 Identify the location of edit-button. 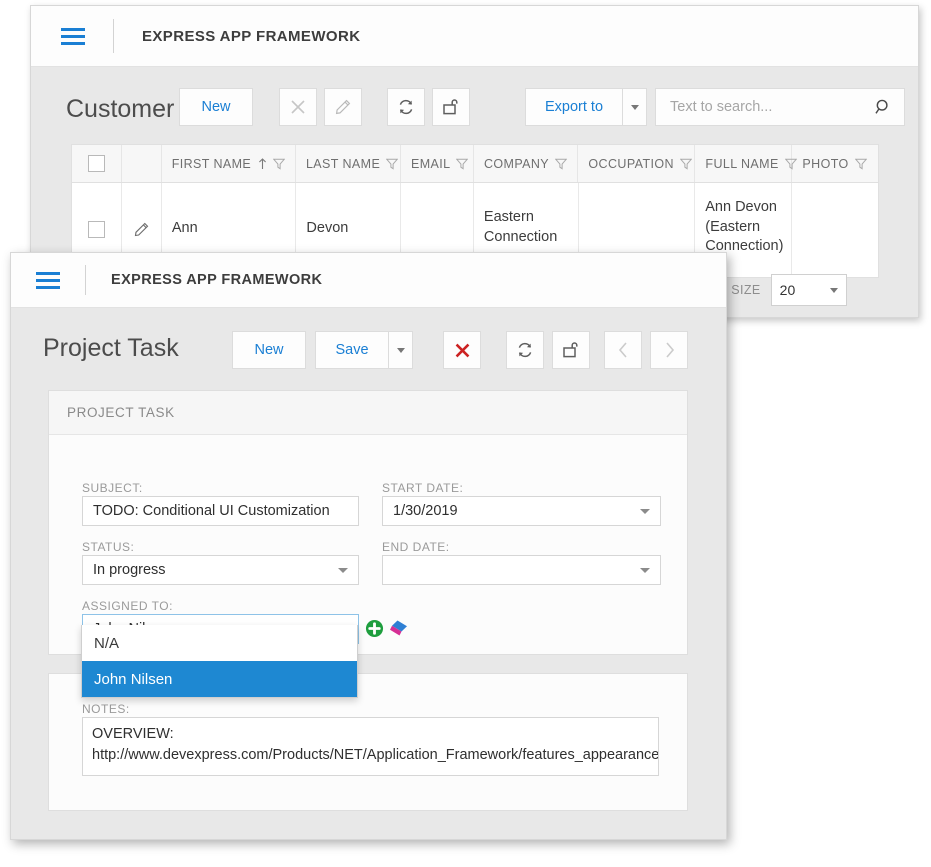
(343, 107).